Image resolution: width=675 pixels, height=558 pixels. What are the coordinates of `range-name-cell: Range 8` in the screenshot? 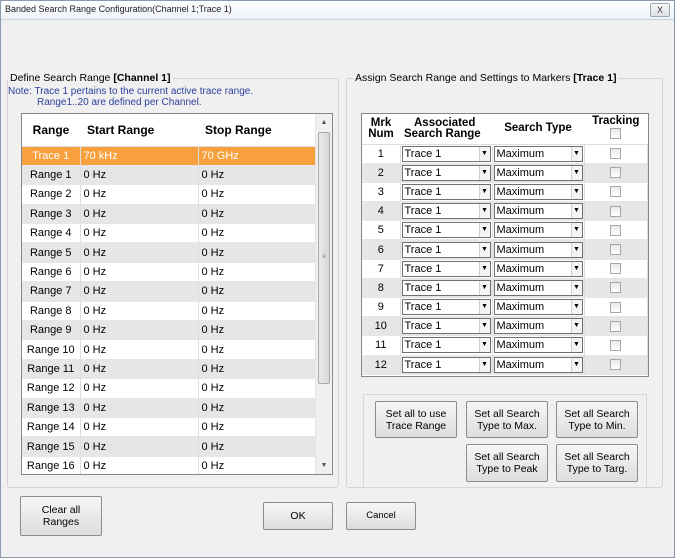 It's located at (51, 311).